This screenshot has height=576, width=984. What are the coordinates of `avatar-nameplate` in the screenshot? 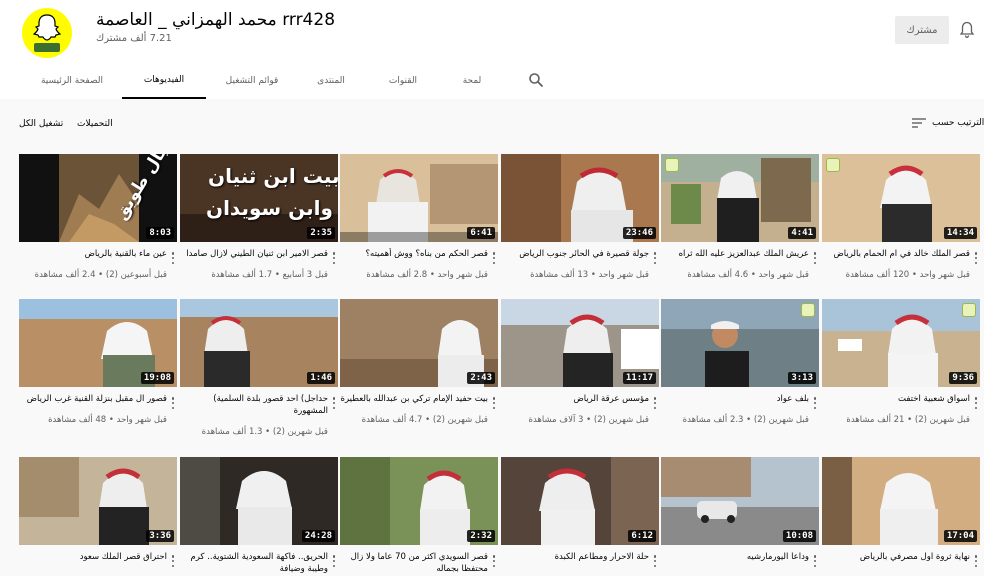 It's located at (47, 47).